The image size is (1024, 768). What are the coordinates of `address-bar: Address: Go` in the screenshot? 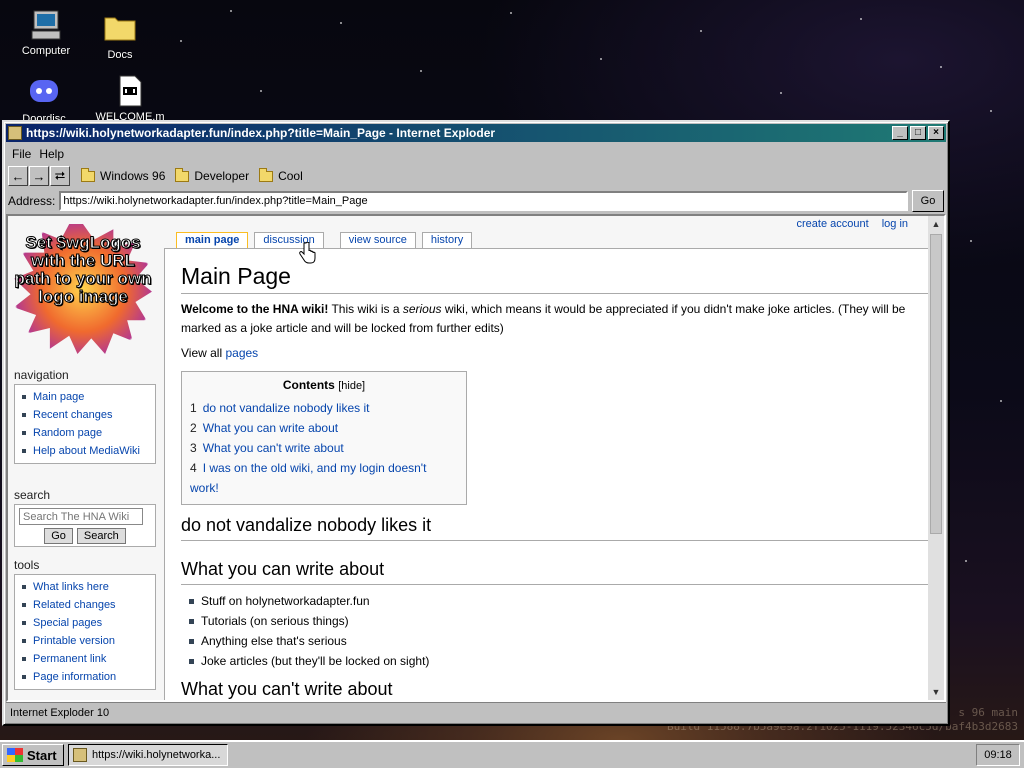 It's located at (476, 201).